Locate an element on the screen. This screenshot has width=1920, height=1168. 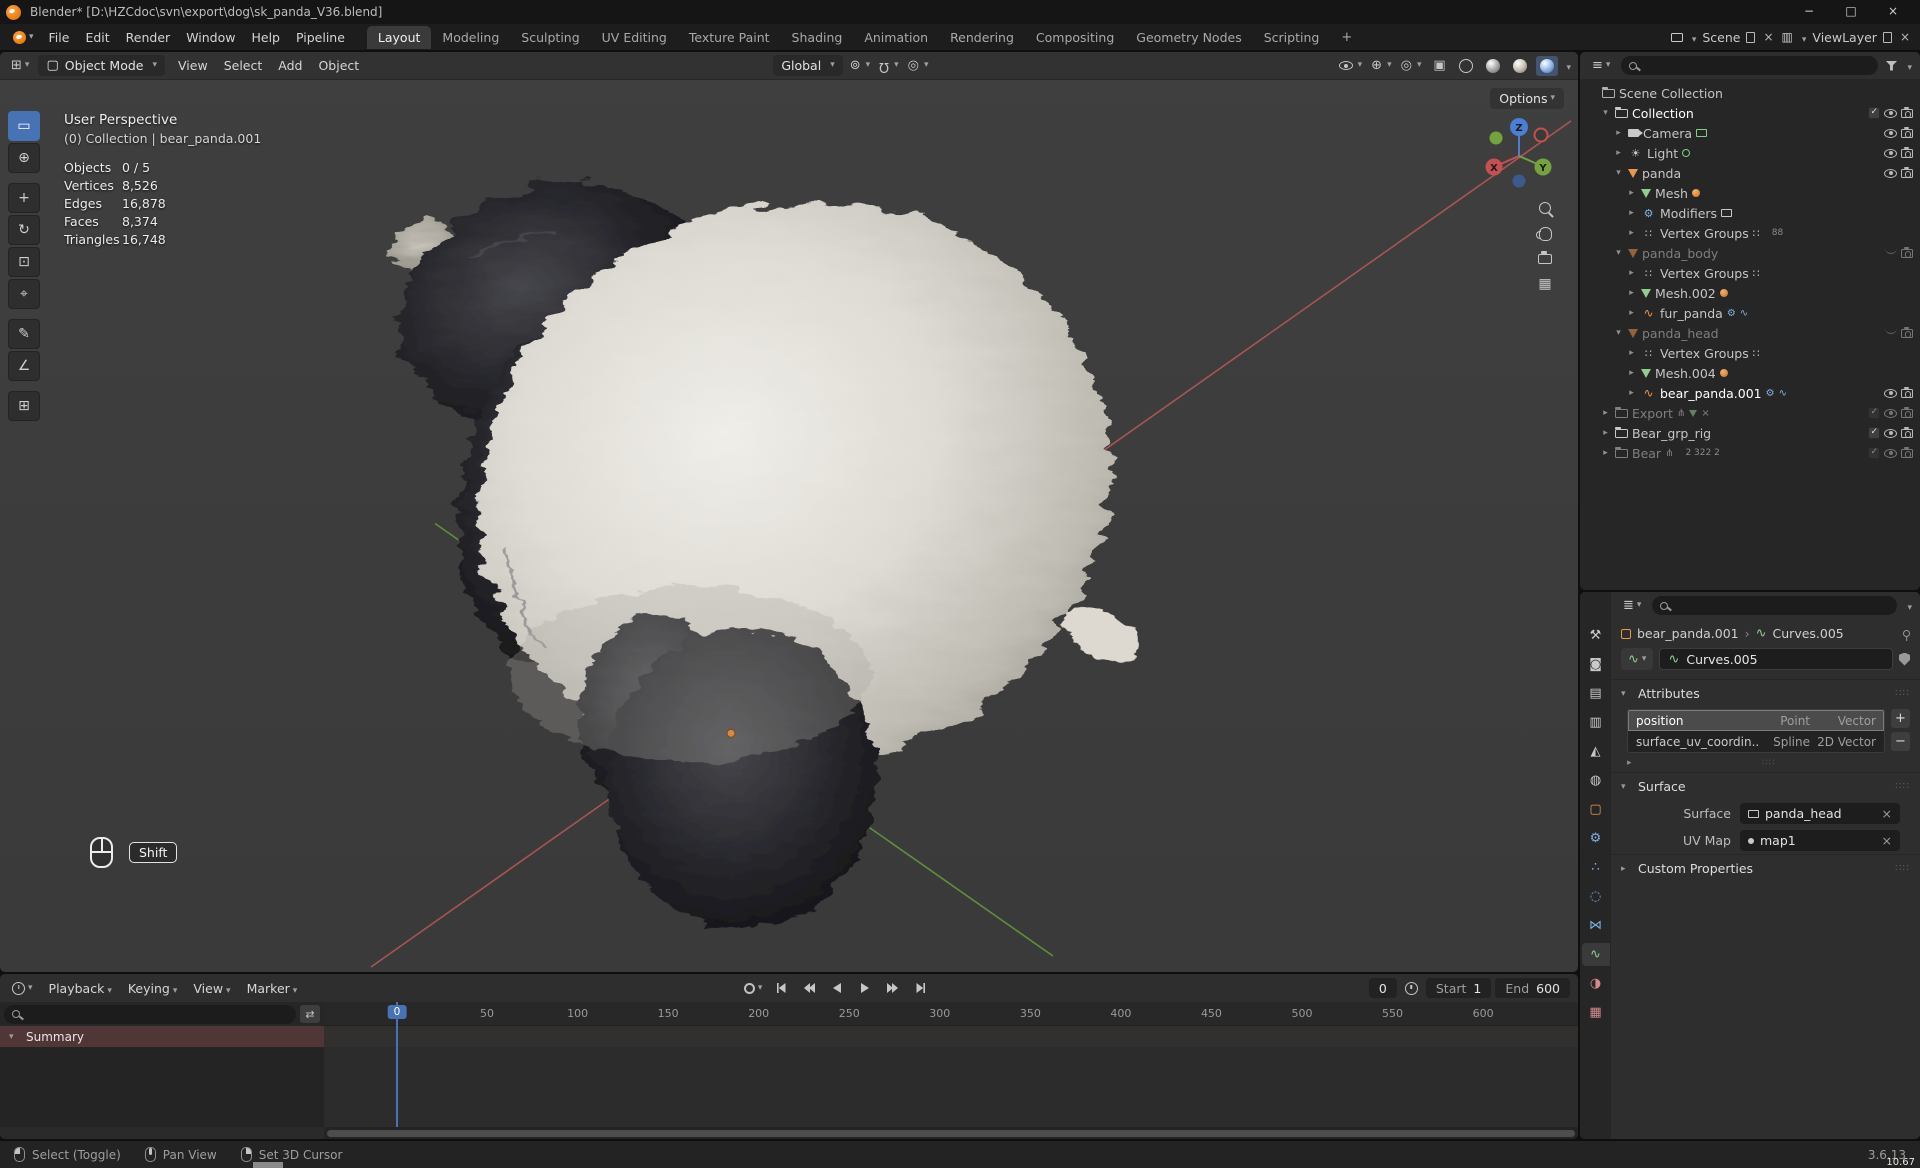
row-label: Mesh.004 is located at coordinates (1685, 373).